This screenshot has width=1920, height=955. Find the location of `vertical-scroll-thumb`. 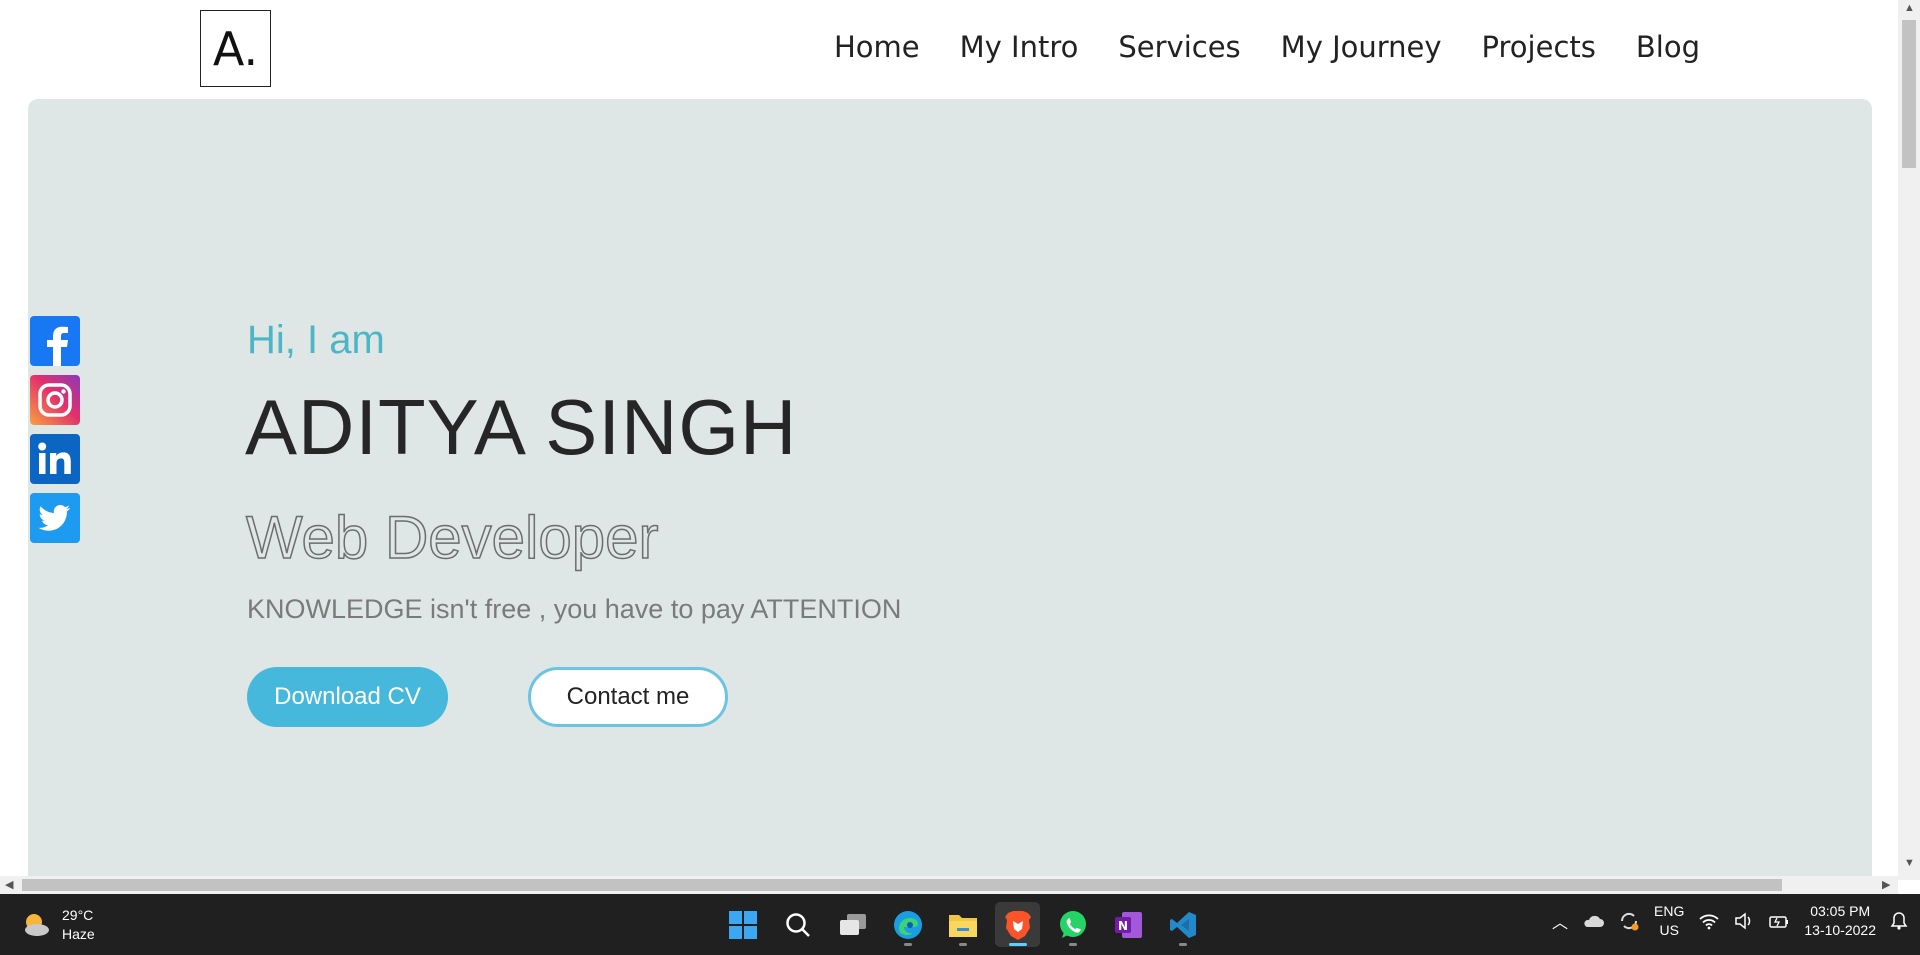

vertical-scroll-thumb is located at coordinates (1909, 94).